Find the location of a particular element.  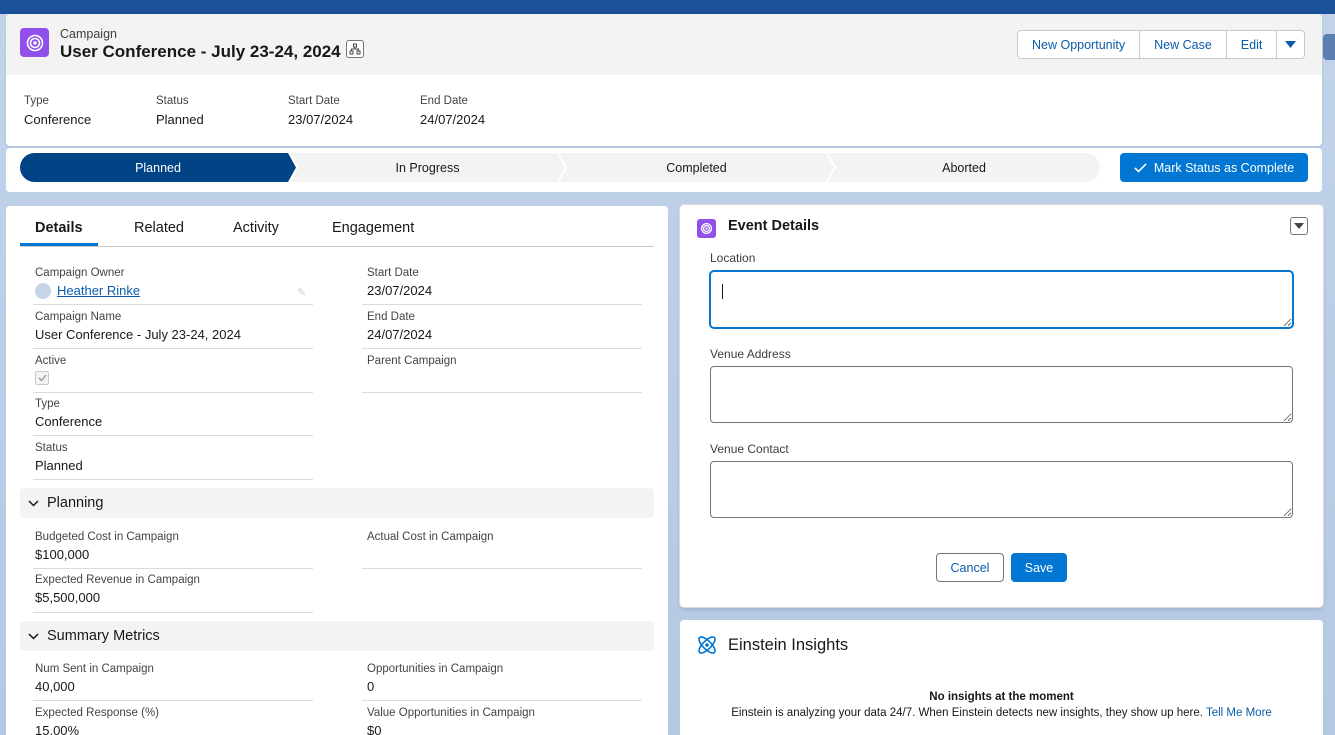

hierarchy-icon is located at coordinates (355, 49).